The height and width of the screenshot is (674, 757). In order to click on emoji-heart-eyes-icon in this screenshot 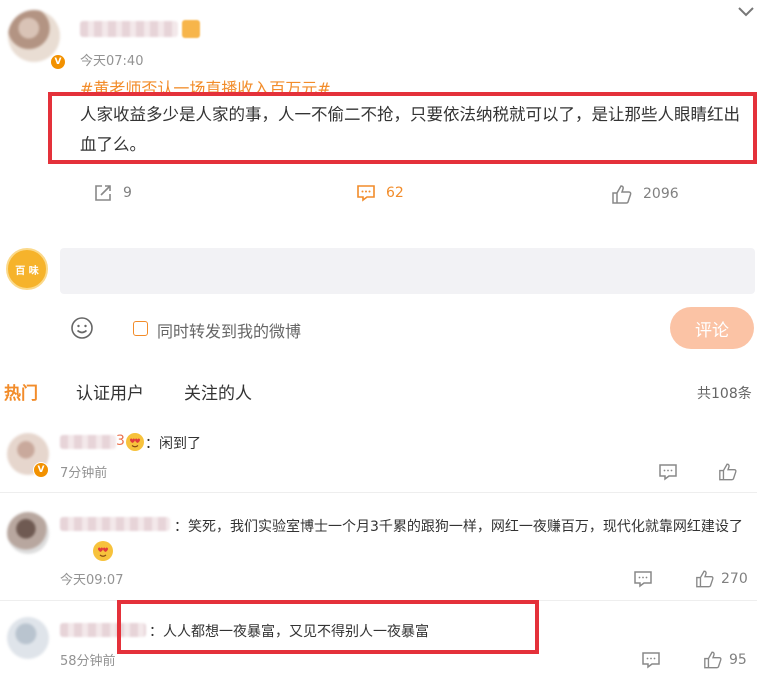, I will do `click(135, 442)`.